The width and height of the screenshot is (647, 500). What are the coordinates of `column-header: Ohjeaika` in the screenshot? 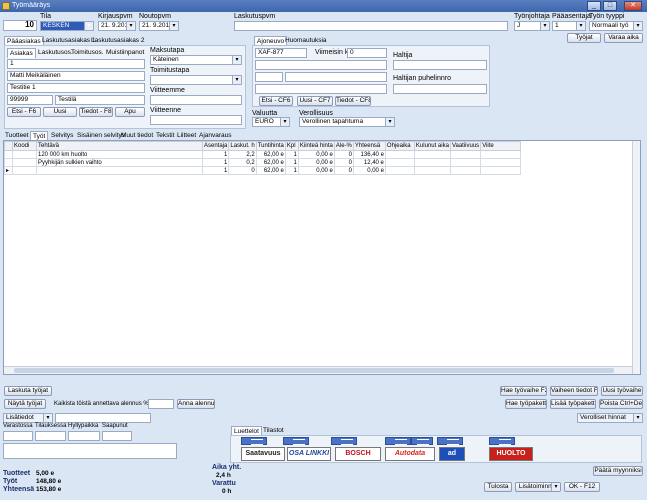 It's located at (399, 146).